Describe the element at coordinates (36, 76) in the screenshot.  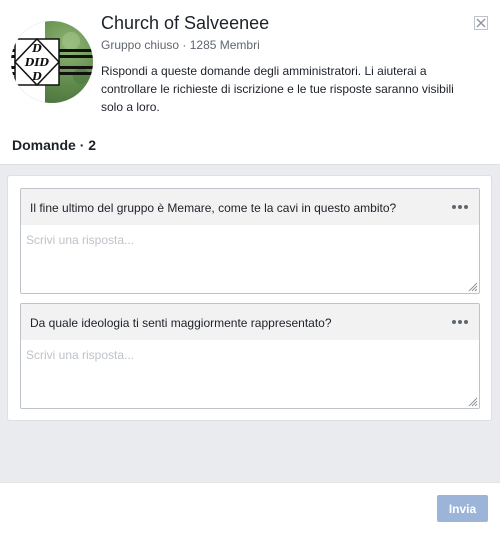
I see `avatar-letter-bottom: D` at that location.